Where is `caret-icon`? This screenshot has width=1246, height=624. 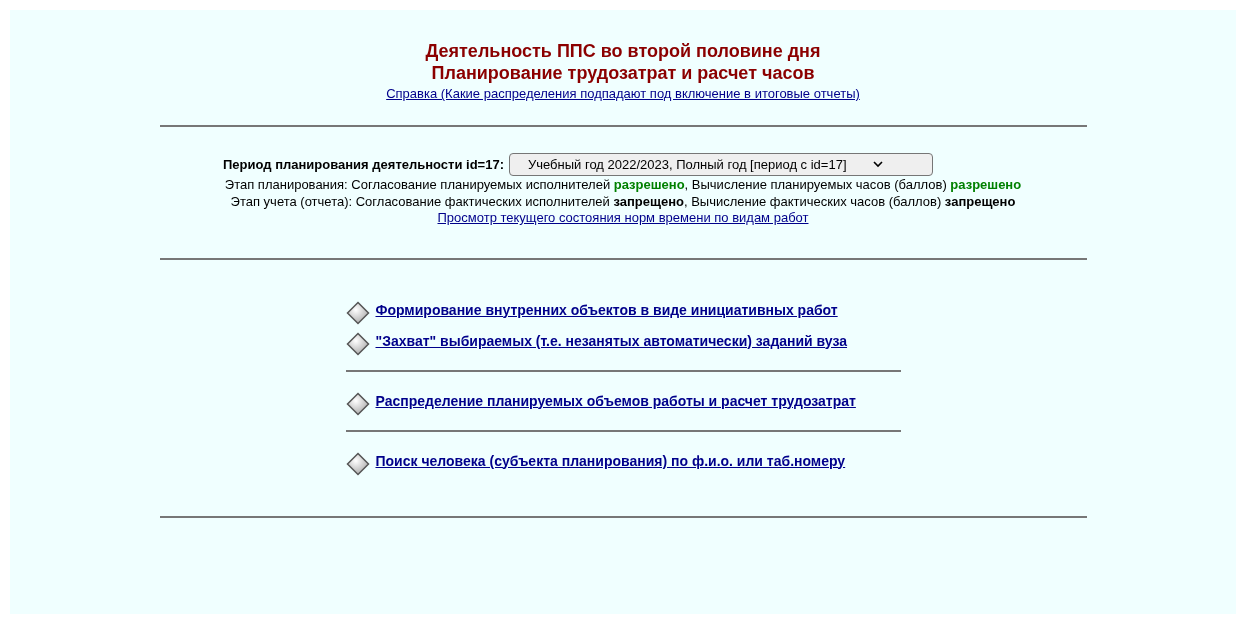 caret-icon is located at coordinates (877, 164).